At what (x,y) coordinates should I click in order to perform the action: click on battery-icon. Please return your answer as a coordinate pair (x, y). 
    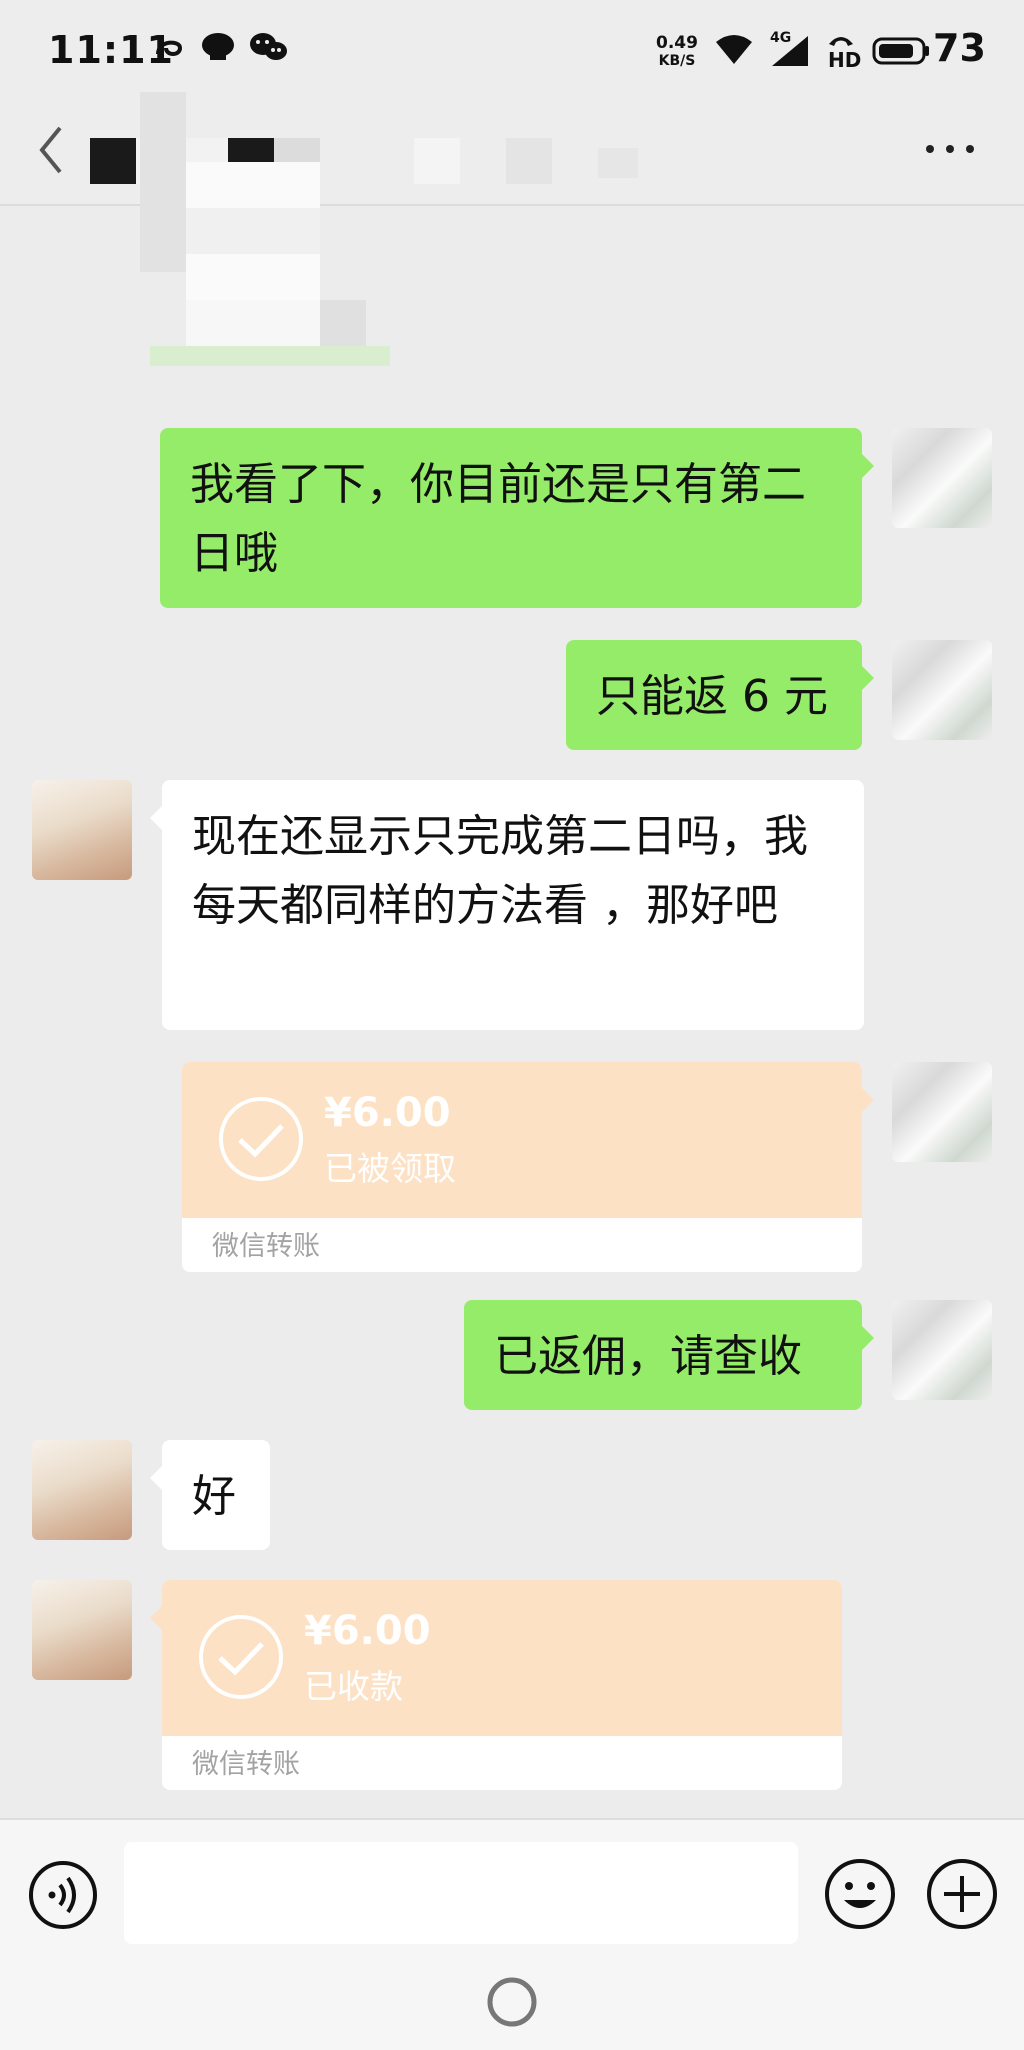
    Looking at the image, I should click on (900, 51).